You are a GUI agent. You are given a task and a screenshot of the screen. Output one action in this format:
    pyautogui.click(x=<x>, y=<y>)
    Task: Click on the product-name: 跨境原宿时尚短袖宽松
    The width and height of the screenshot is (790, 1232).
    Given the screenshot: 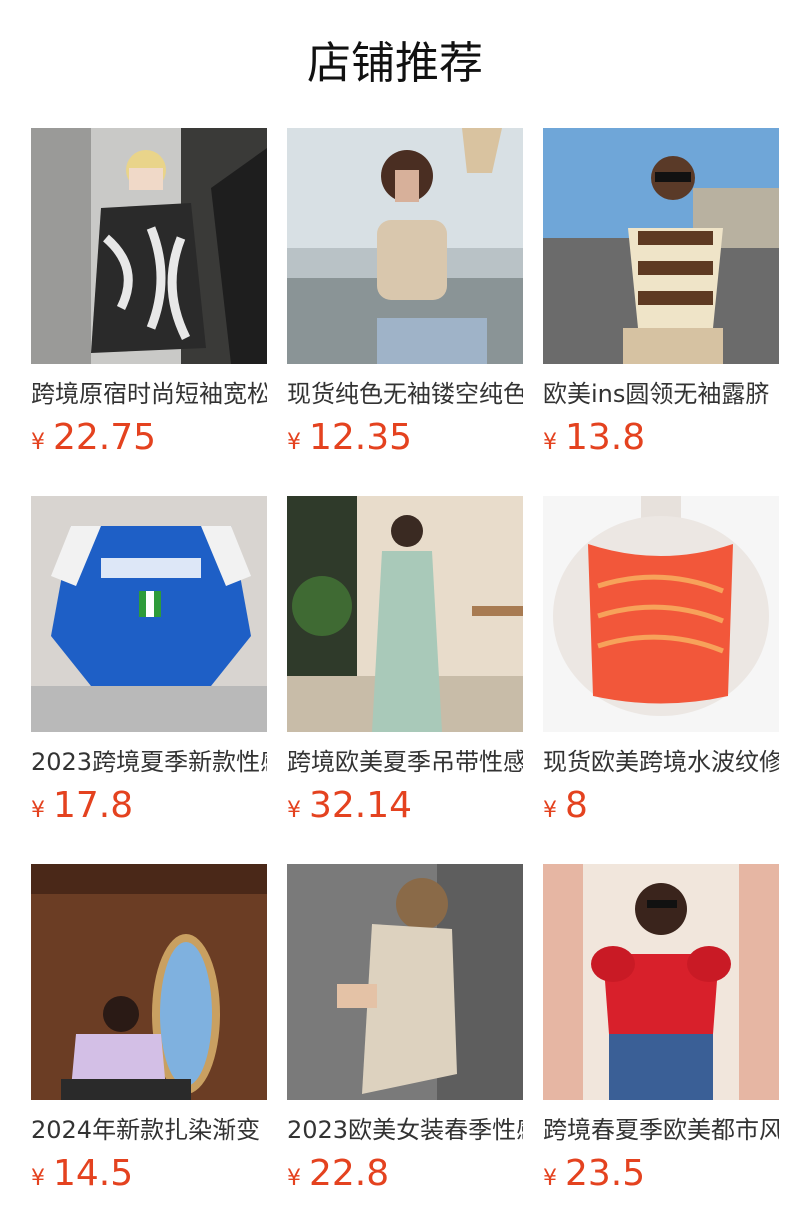 What is the action you would take?
    pyautogui.click(x=149, y=394)
    